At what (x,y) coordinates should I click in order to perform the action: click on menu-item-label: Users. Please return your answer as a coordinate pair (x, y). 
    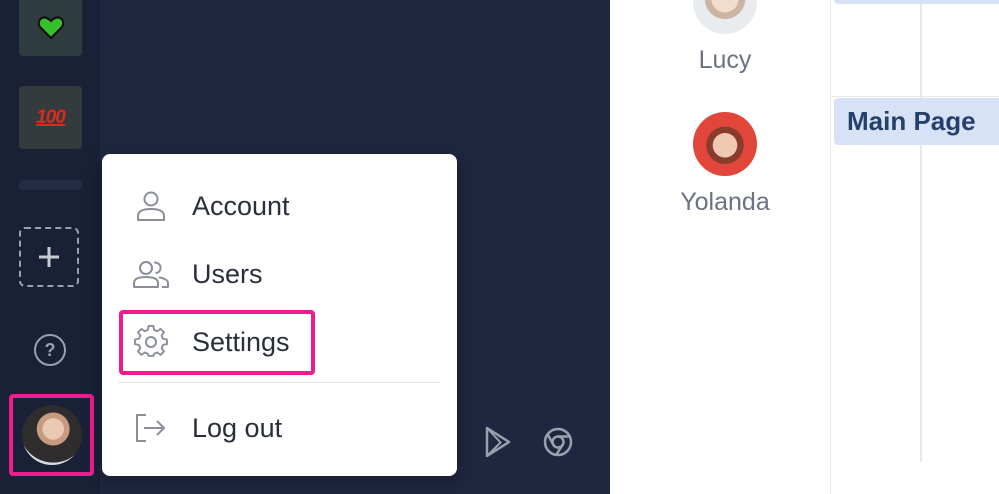
    Looking at the image, I should click on (227, 273).